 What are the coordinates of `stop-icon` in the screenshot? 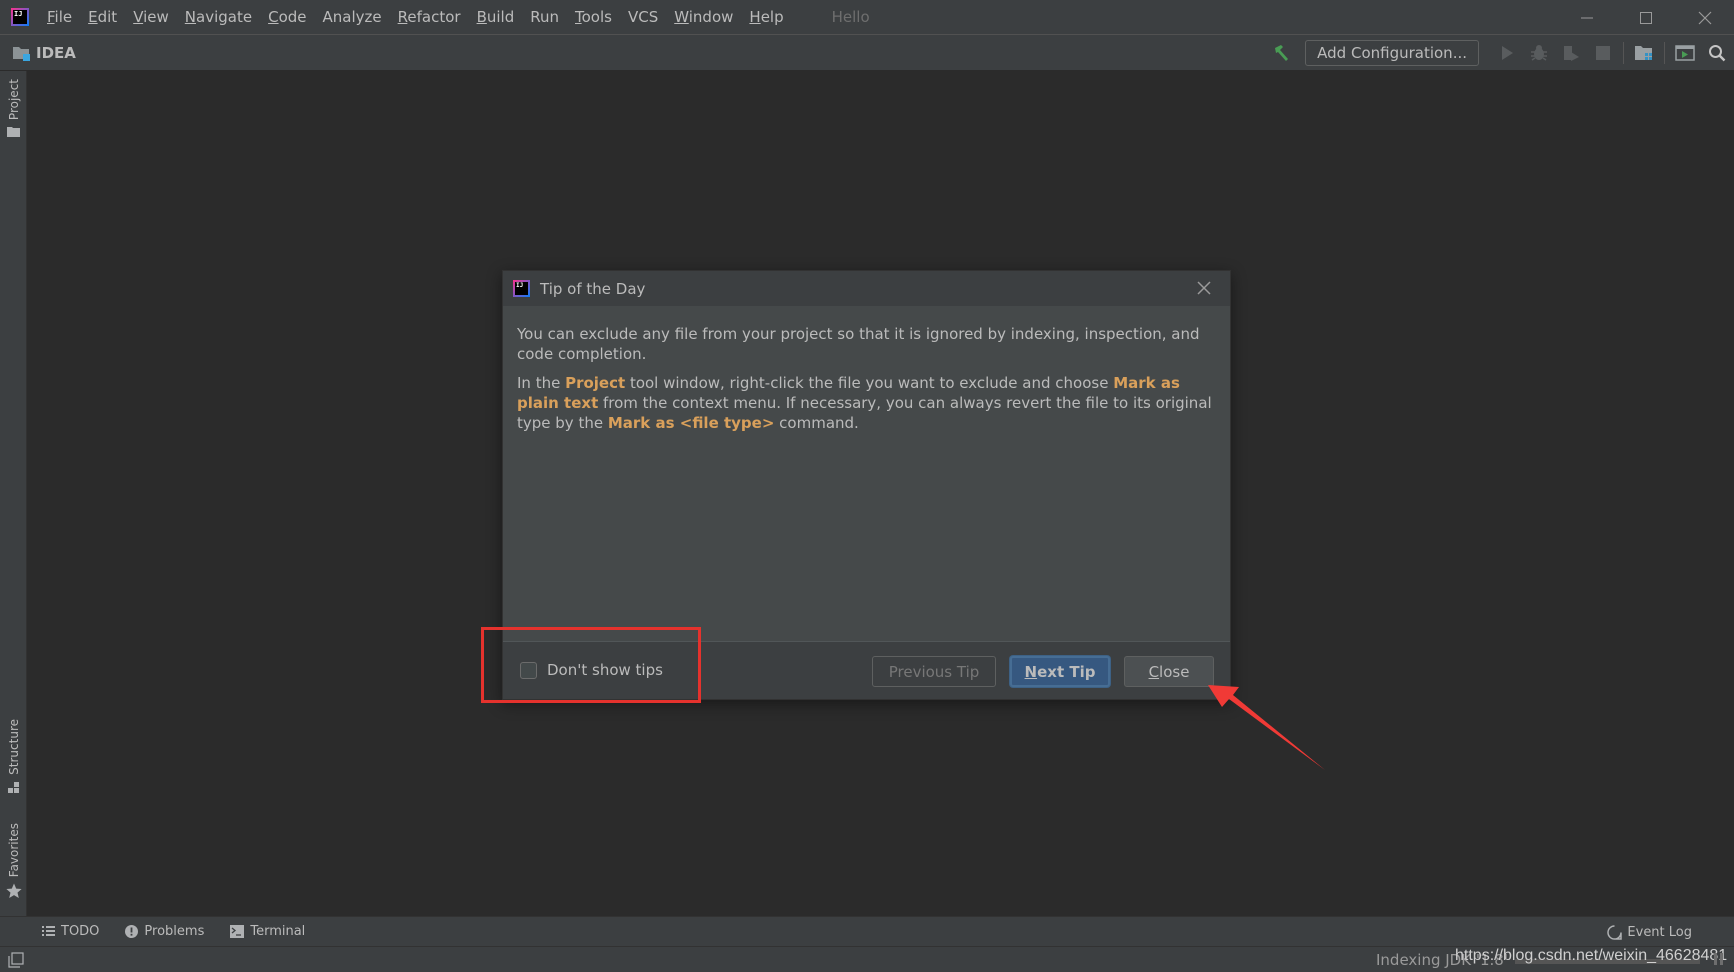 It's located at (1603, 53).